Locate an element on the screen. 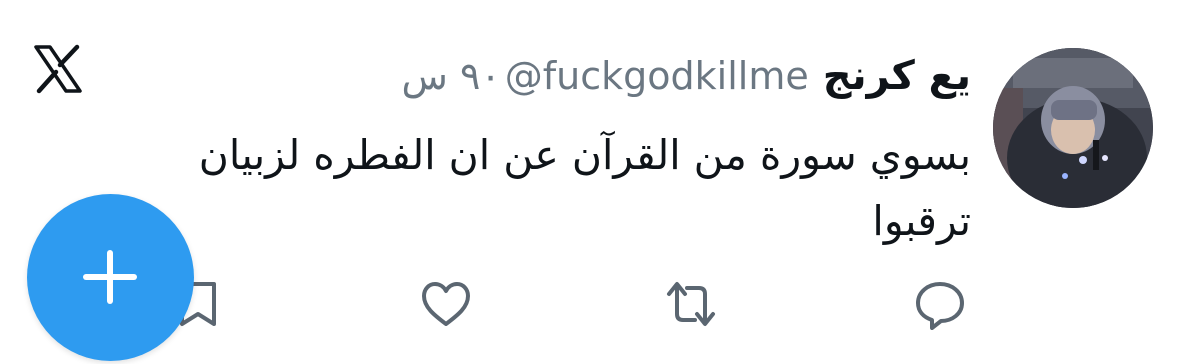 This screenshot has width=1179, height=364. reply-button is located at coordinates (940, 304).